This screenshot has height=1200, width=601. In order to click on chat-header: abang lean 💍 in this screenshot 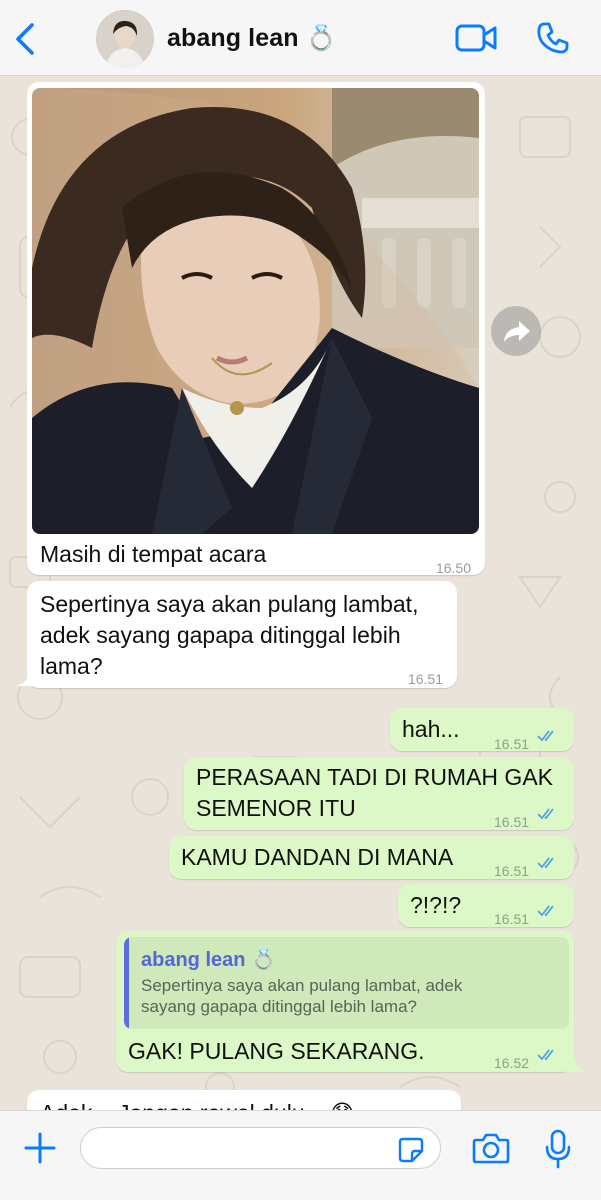, I will do `click(300, 38)`.